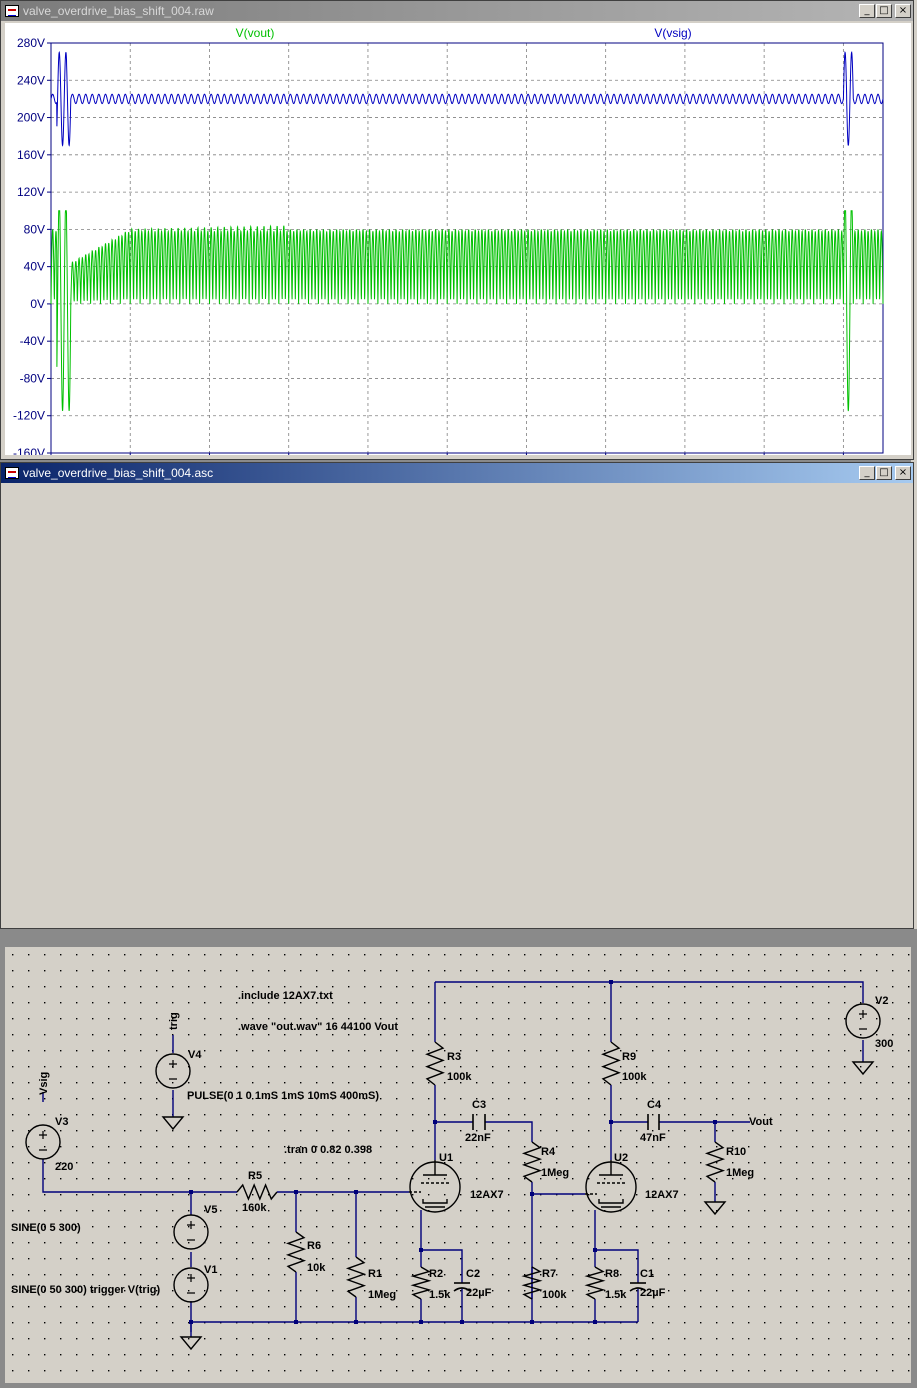 Image resolution: width=917 pixels, height=1388 pixels. What do you see at coordinates (457, 473) in the screenshot?
I see `schematic-titlebar: valve_overdrive_bias_shift_004.asc _ □ ×` at bounding box center [457, 473].